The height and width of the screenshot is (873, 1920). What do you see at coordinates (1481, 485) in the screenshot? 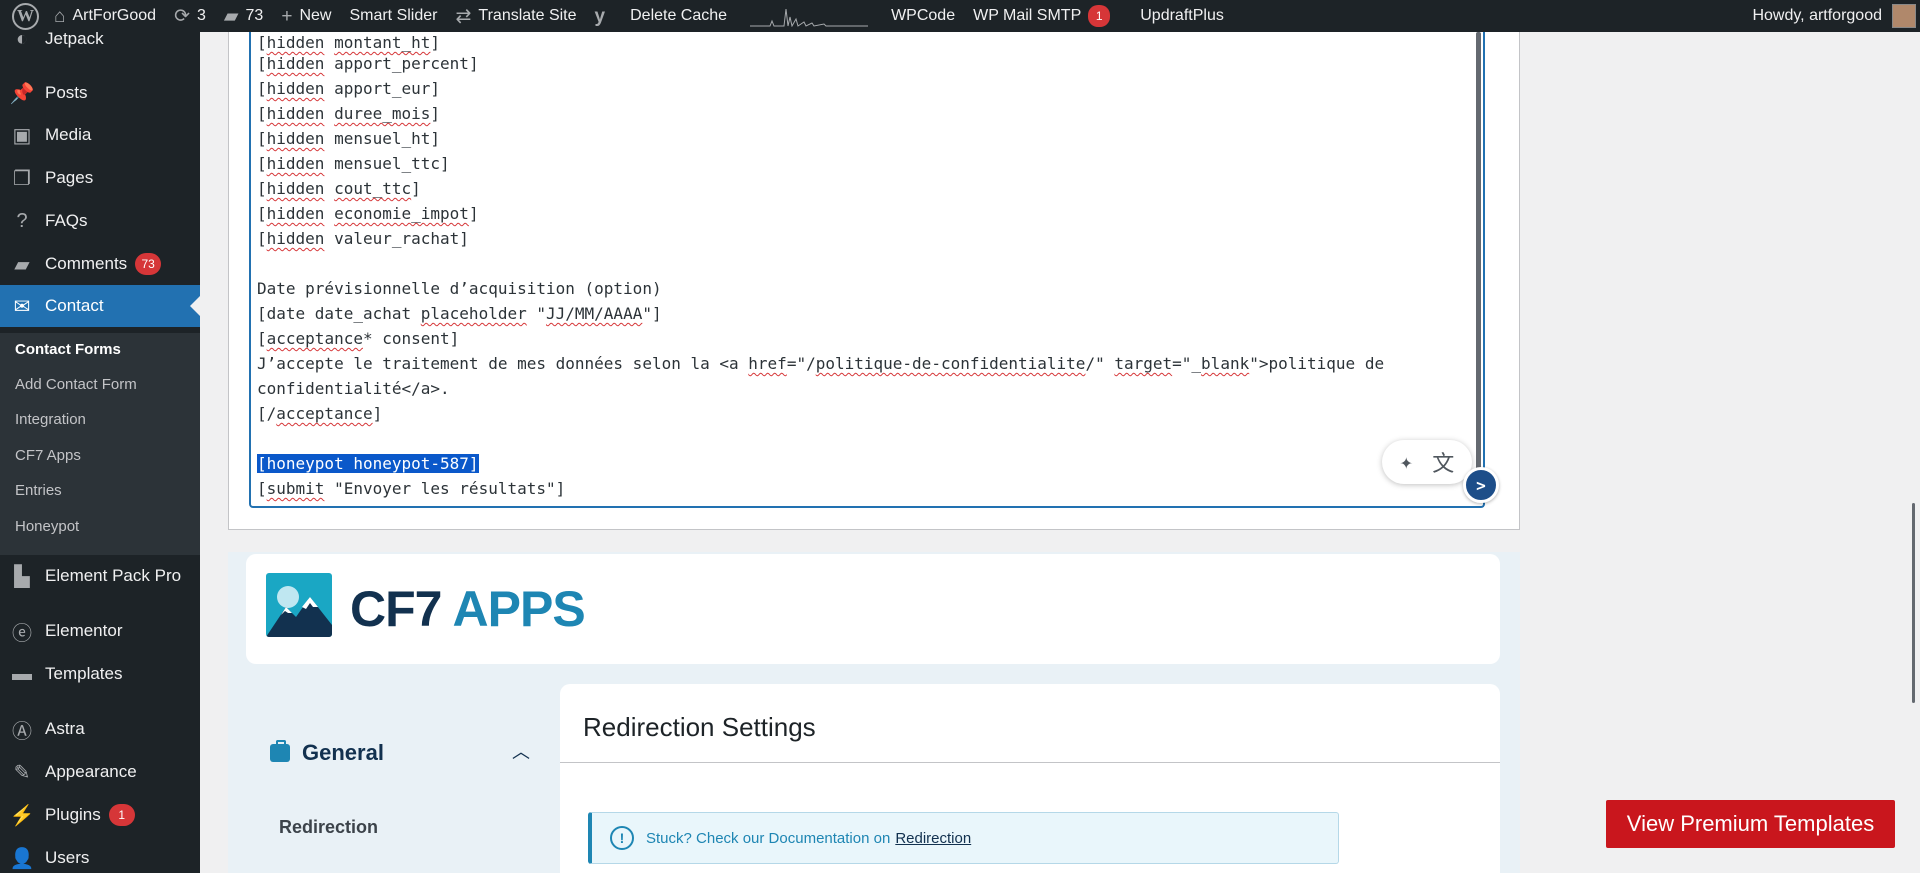
I see `assistant-bot-icon: >` at bounding box center [1481, 485].